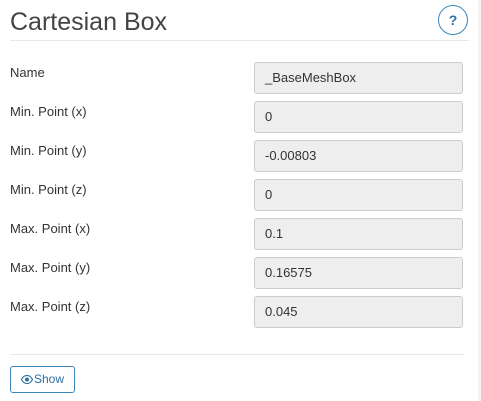 This screenshot has width=481, height=401. I want to click on form-row-max-z: Max. Point (z) 0.045, so click(237, 312).